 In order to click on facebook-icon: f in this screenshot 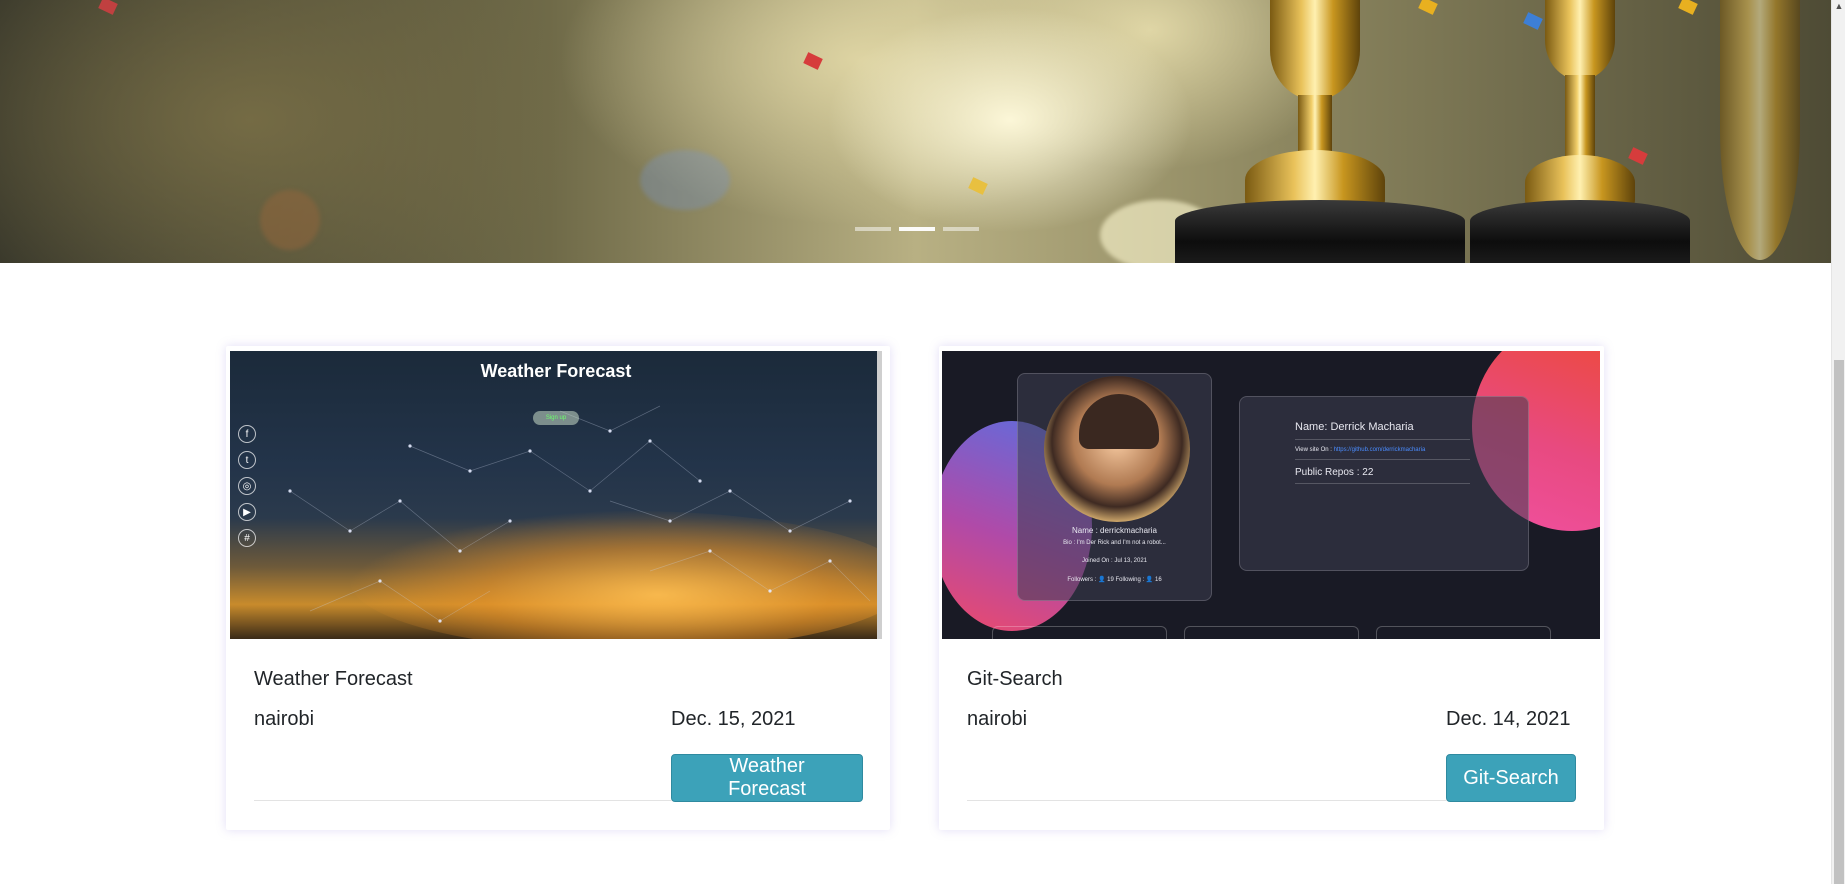, I will do `click(247, 434)`.